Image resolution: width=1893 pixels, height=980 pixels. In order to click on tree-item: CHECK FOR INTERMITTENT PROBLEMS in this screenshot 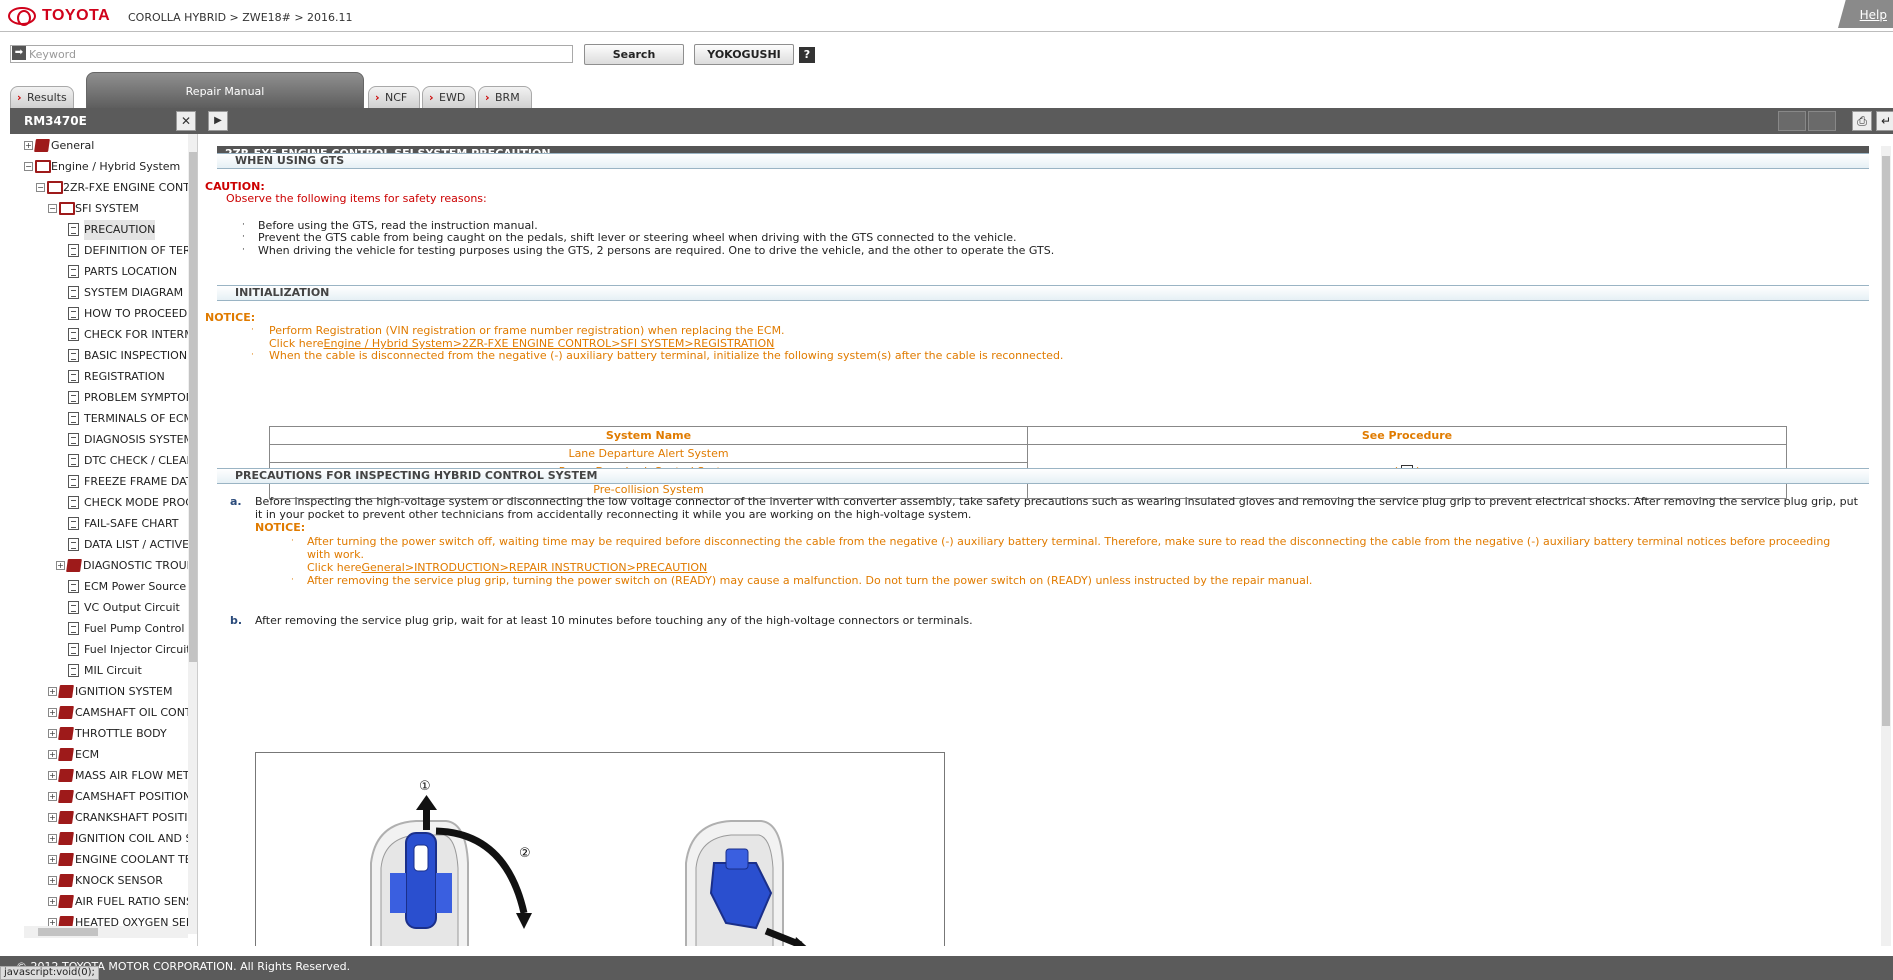, I will do `click(103, 335)`.